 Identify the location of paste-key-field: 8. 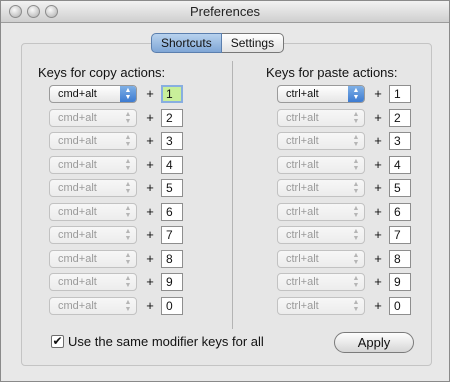
(400, 258).